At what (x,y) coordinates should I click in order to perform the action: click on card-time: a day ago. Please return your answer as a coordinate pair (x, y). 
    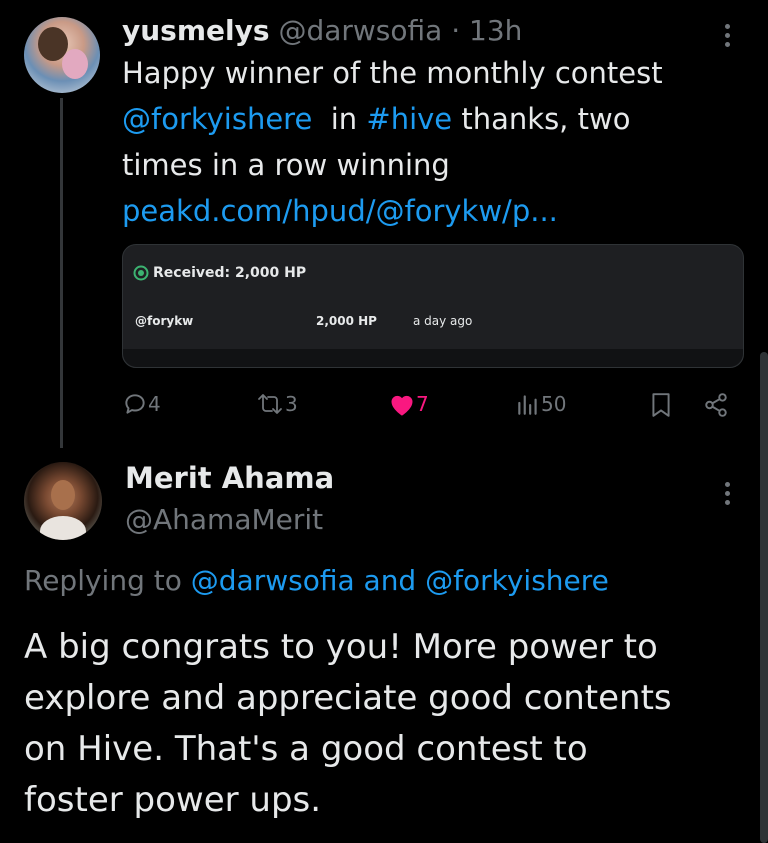
    Looking at the image, I should click on (443, 321).